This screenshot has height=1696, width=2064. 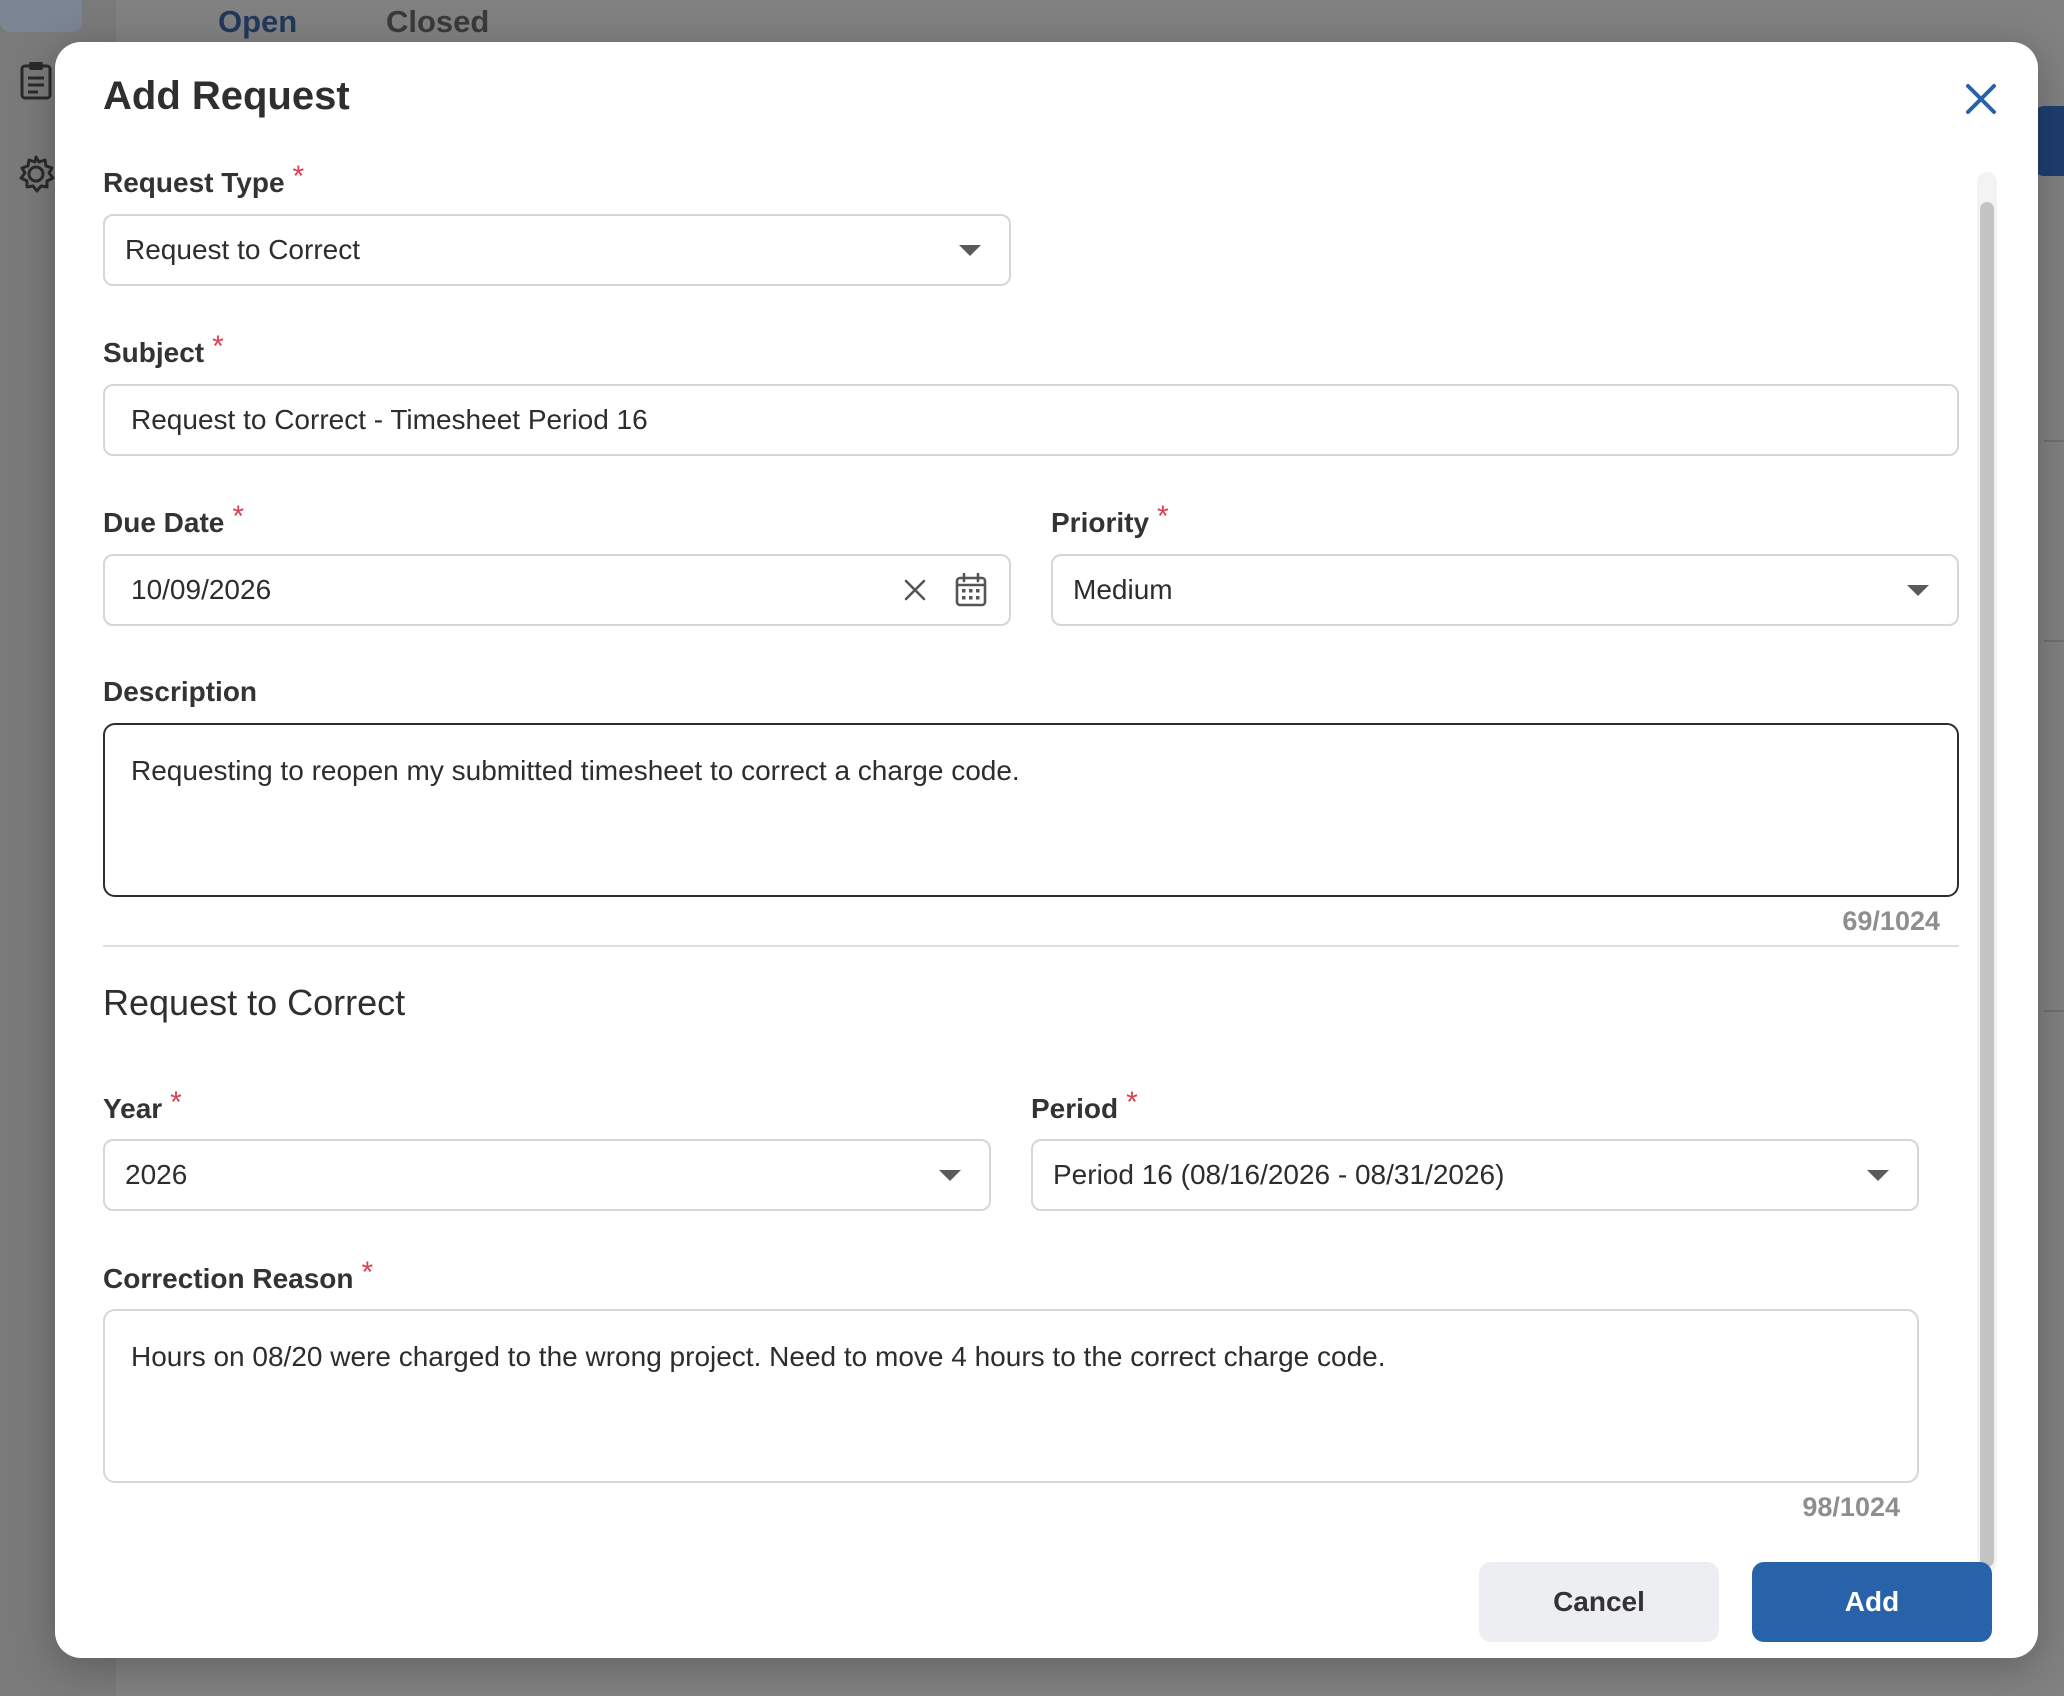 What do you see at coordinates (226, 96) in the screenshot?
I see `dialog-title: Add Request` at bounding box center [226, 96].